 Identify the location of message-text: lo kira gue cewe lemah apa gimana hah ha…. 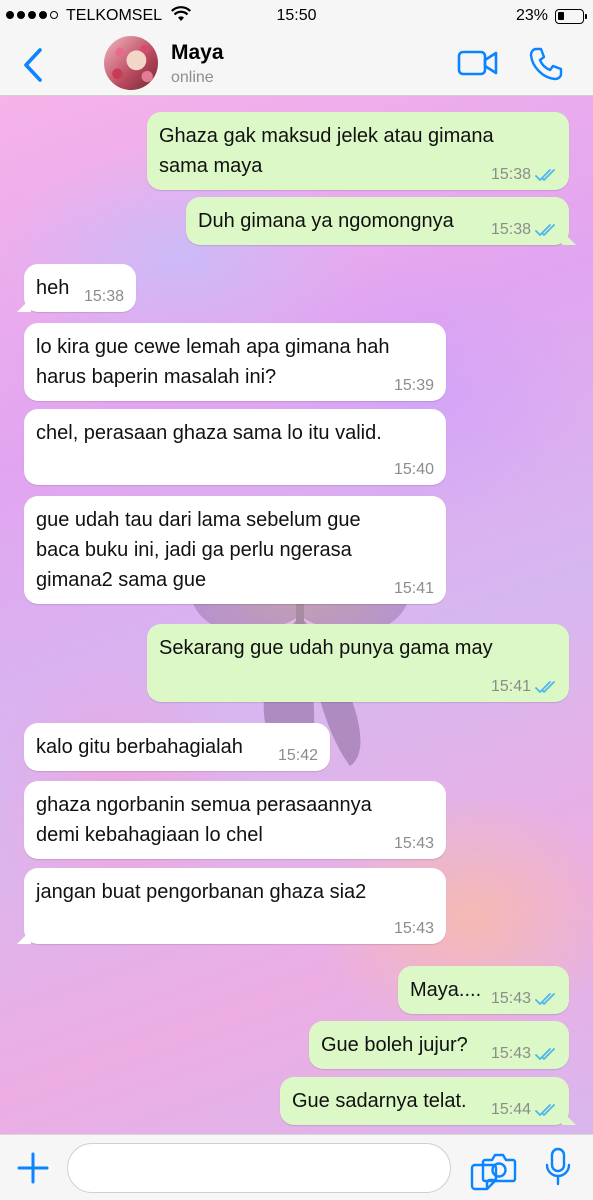
(213, 362).